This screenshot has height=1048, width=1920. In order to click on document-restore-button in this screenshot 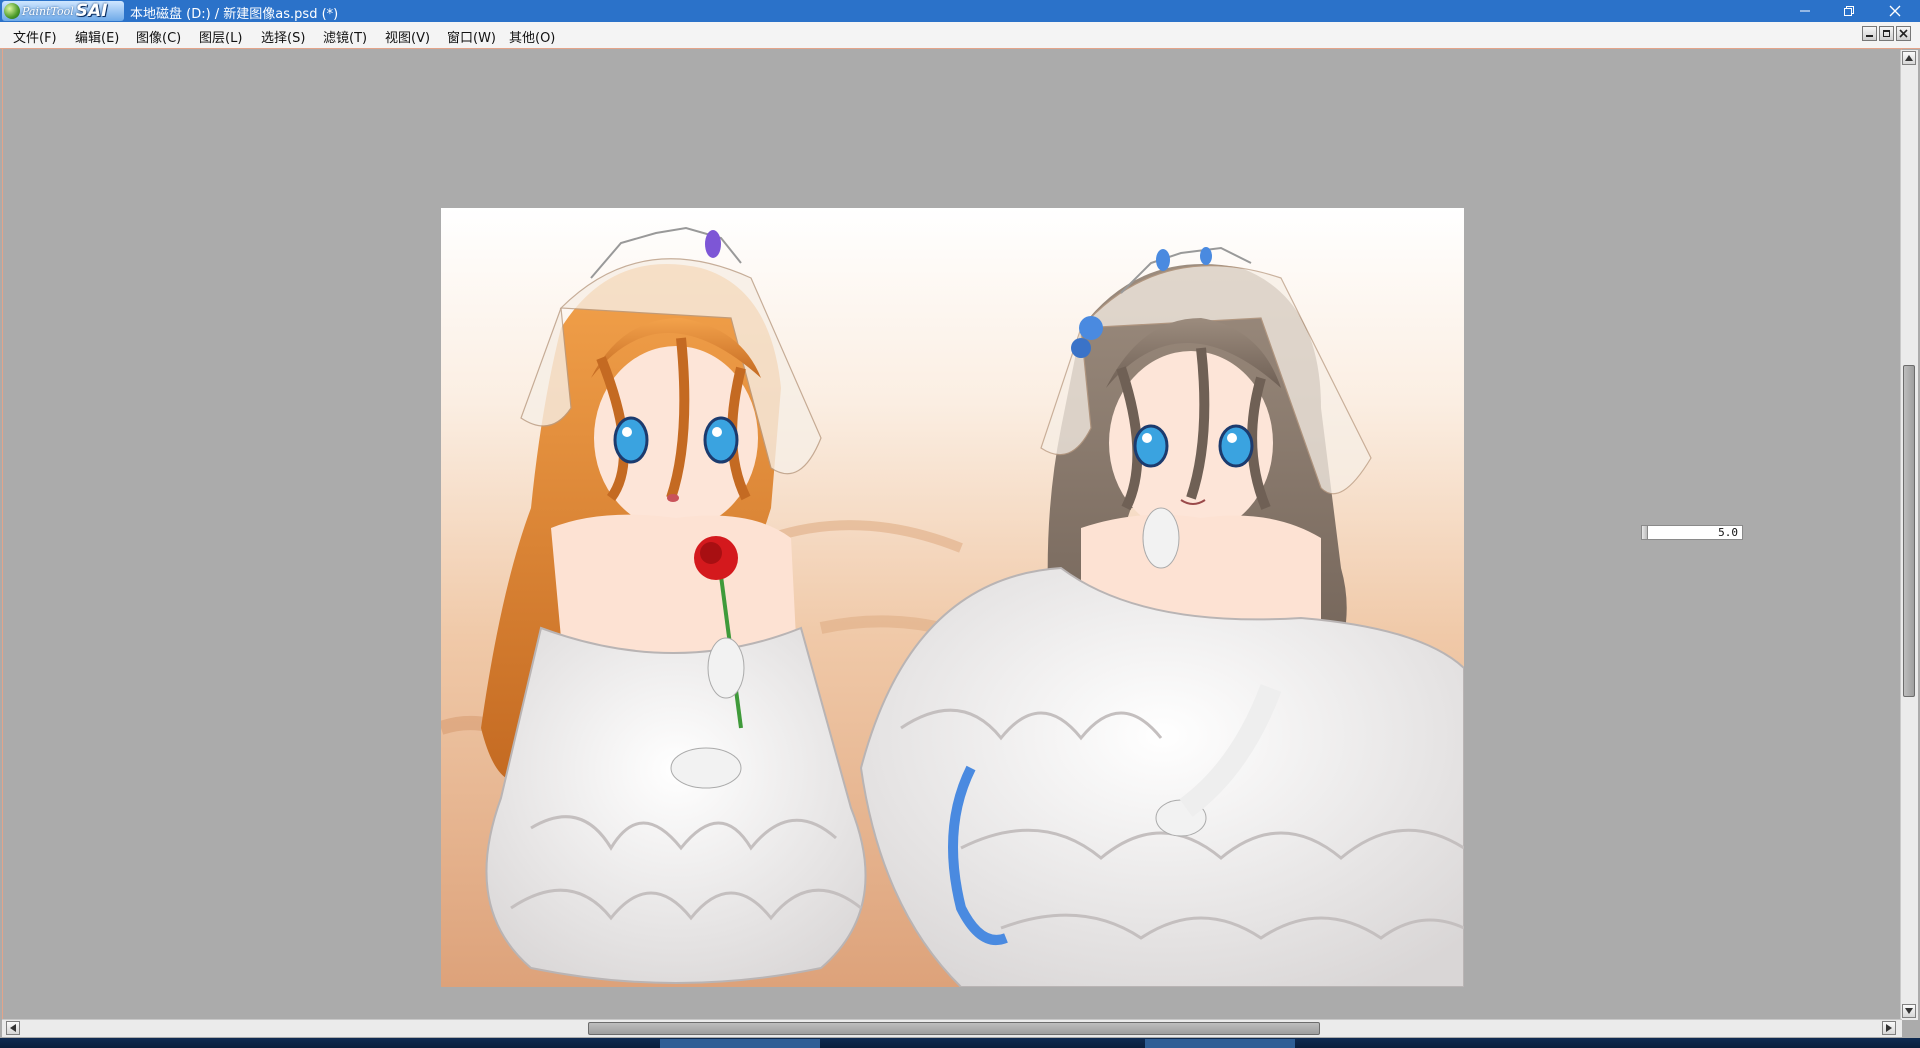, I will do `click(1886, 33)`.